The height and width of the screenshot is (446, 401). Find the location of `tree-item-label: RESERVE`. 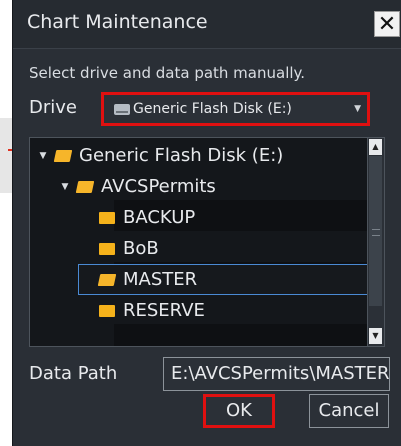

tree-item-label: RESERVE is located at coordinates (164, 310).